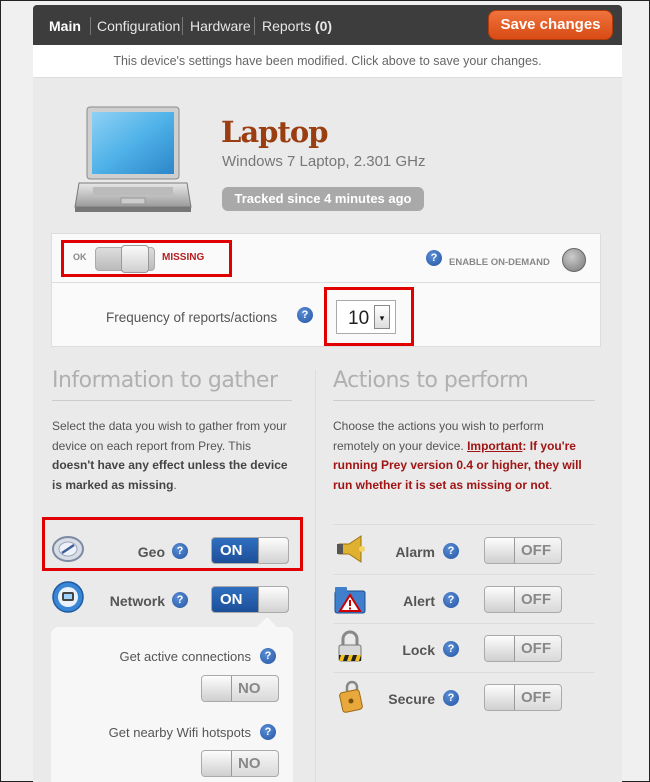  Describe the element at coordinates (68, 597) in the screenshot. I see `globe-icon` at that location.